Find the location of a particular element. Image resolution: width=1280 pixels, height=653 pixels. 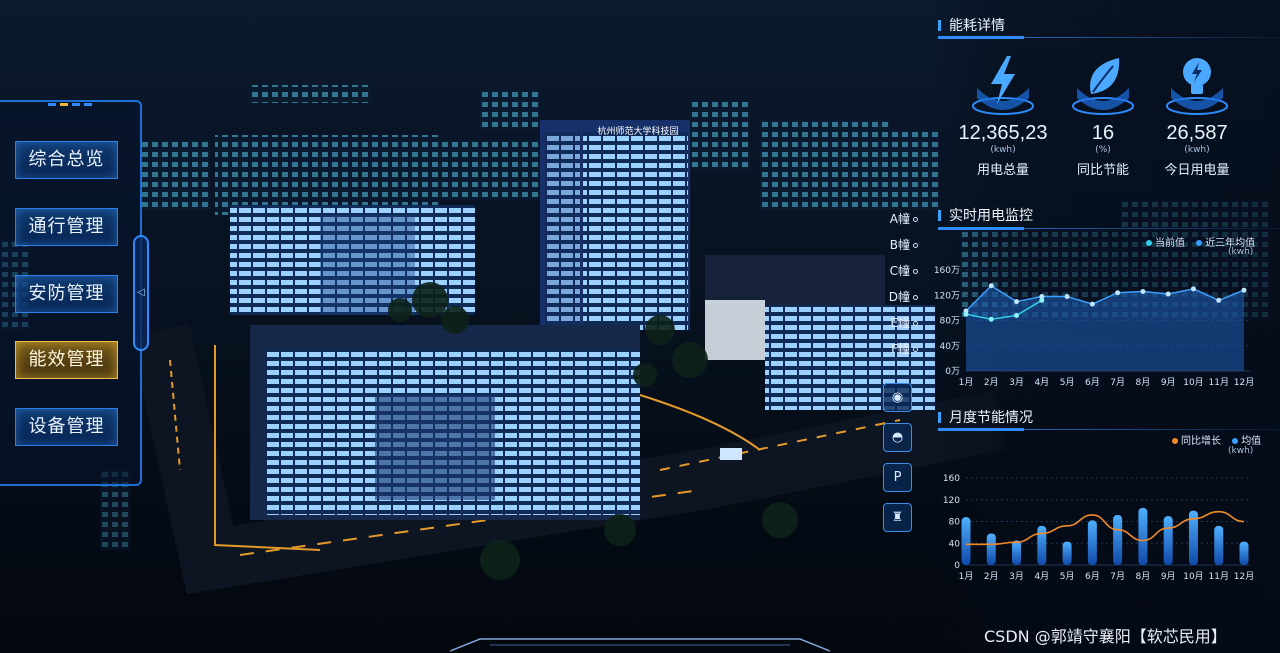

parking-tool-button: P is located at coordinates (897, 477).